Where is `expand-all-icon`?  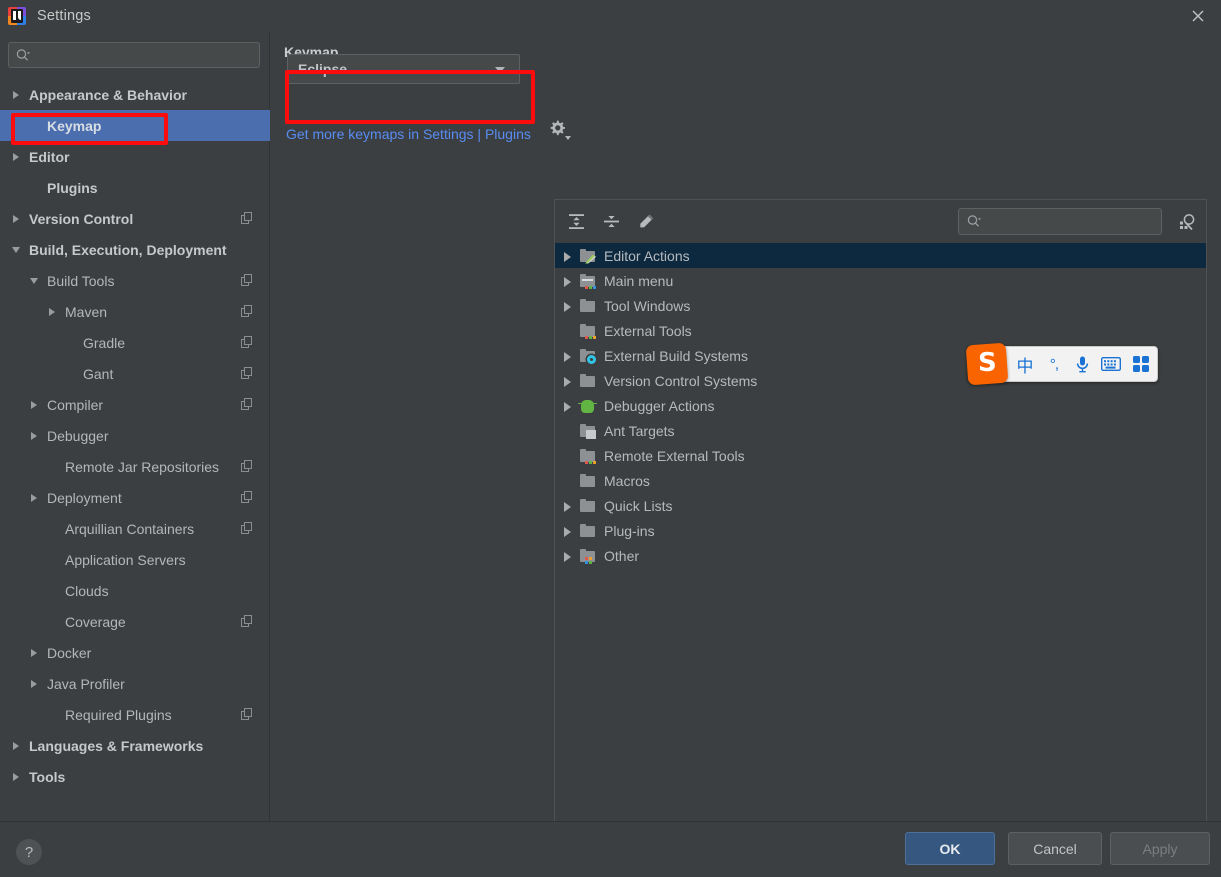 expand-all-icon is located at coordinates (576, 221).